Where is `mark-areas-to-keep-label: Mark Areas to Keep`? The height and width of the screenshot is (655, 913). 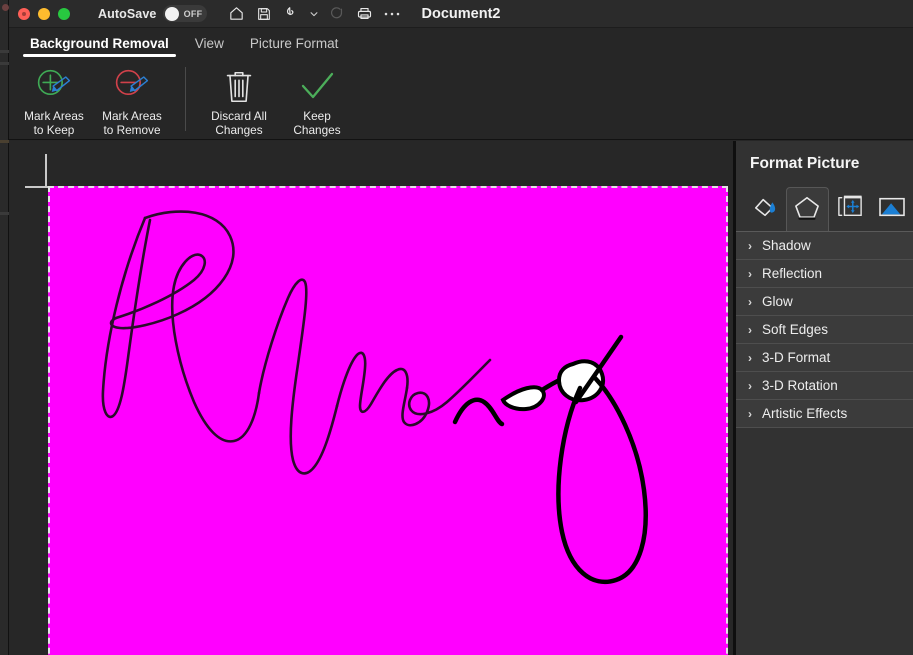
mark-areas-to-keep-label: Mark Areas to Keep is located at coordinates (54, 123).